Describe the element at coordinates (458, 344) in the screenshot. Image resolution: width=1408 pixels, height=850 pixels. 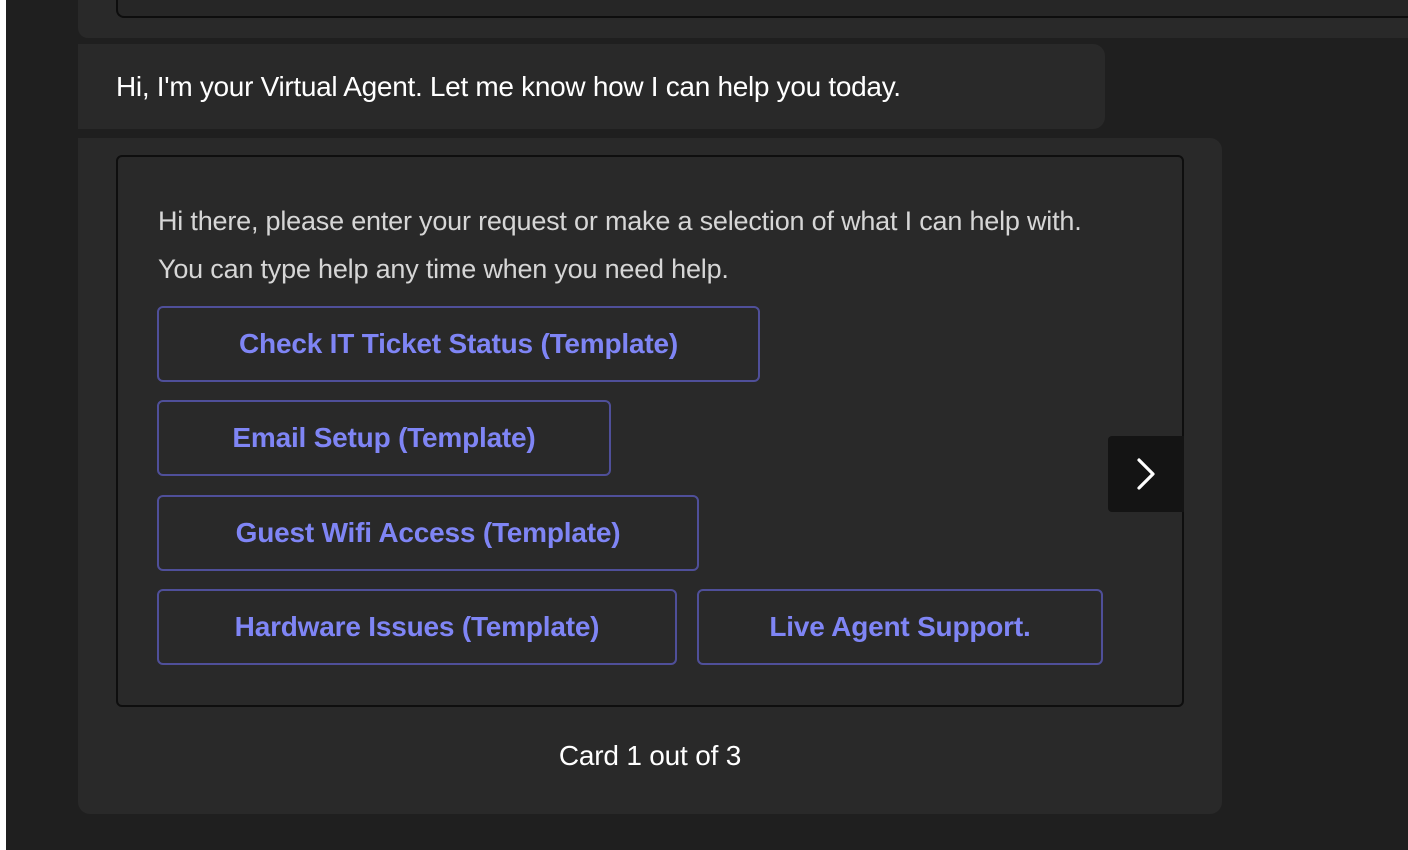
I see `choice-check-it-ticket-status: Check IT Ticket Status (Template)` at that location.